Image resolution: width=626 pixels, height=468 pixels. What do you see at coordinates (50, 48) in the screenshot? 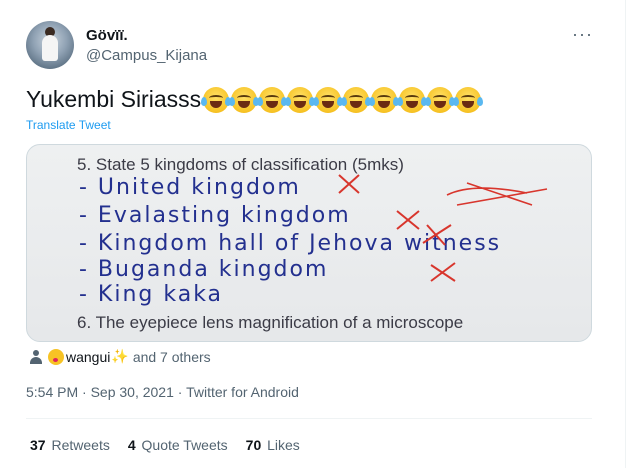
I see `avatar-figure` at bounding box center [50, 48].